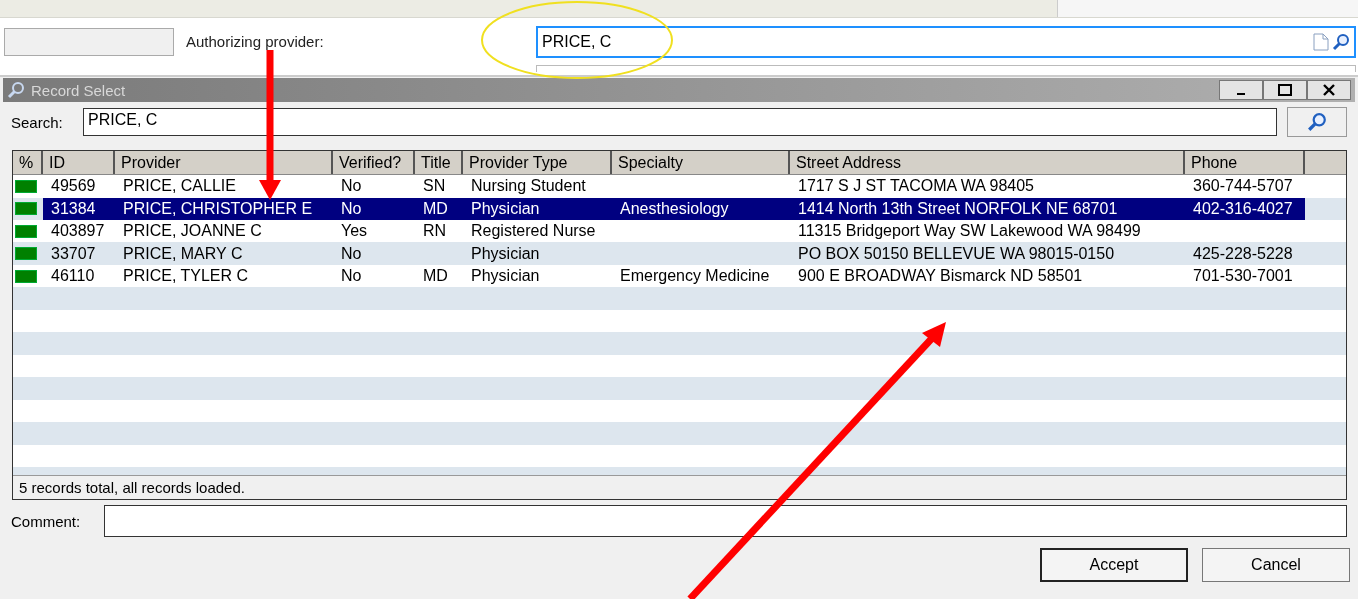 The height and width of the screenshot is (599, 1358). I want to click on minimize-button, so click(1241, 90).